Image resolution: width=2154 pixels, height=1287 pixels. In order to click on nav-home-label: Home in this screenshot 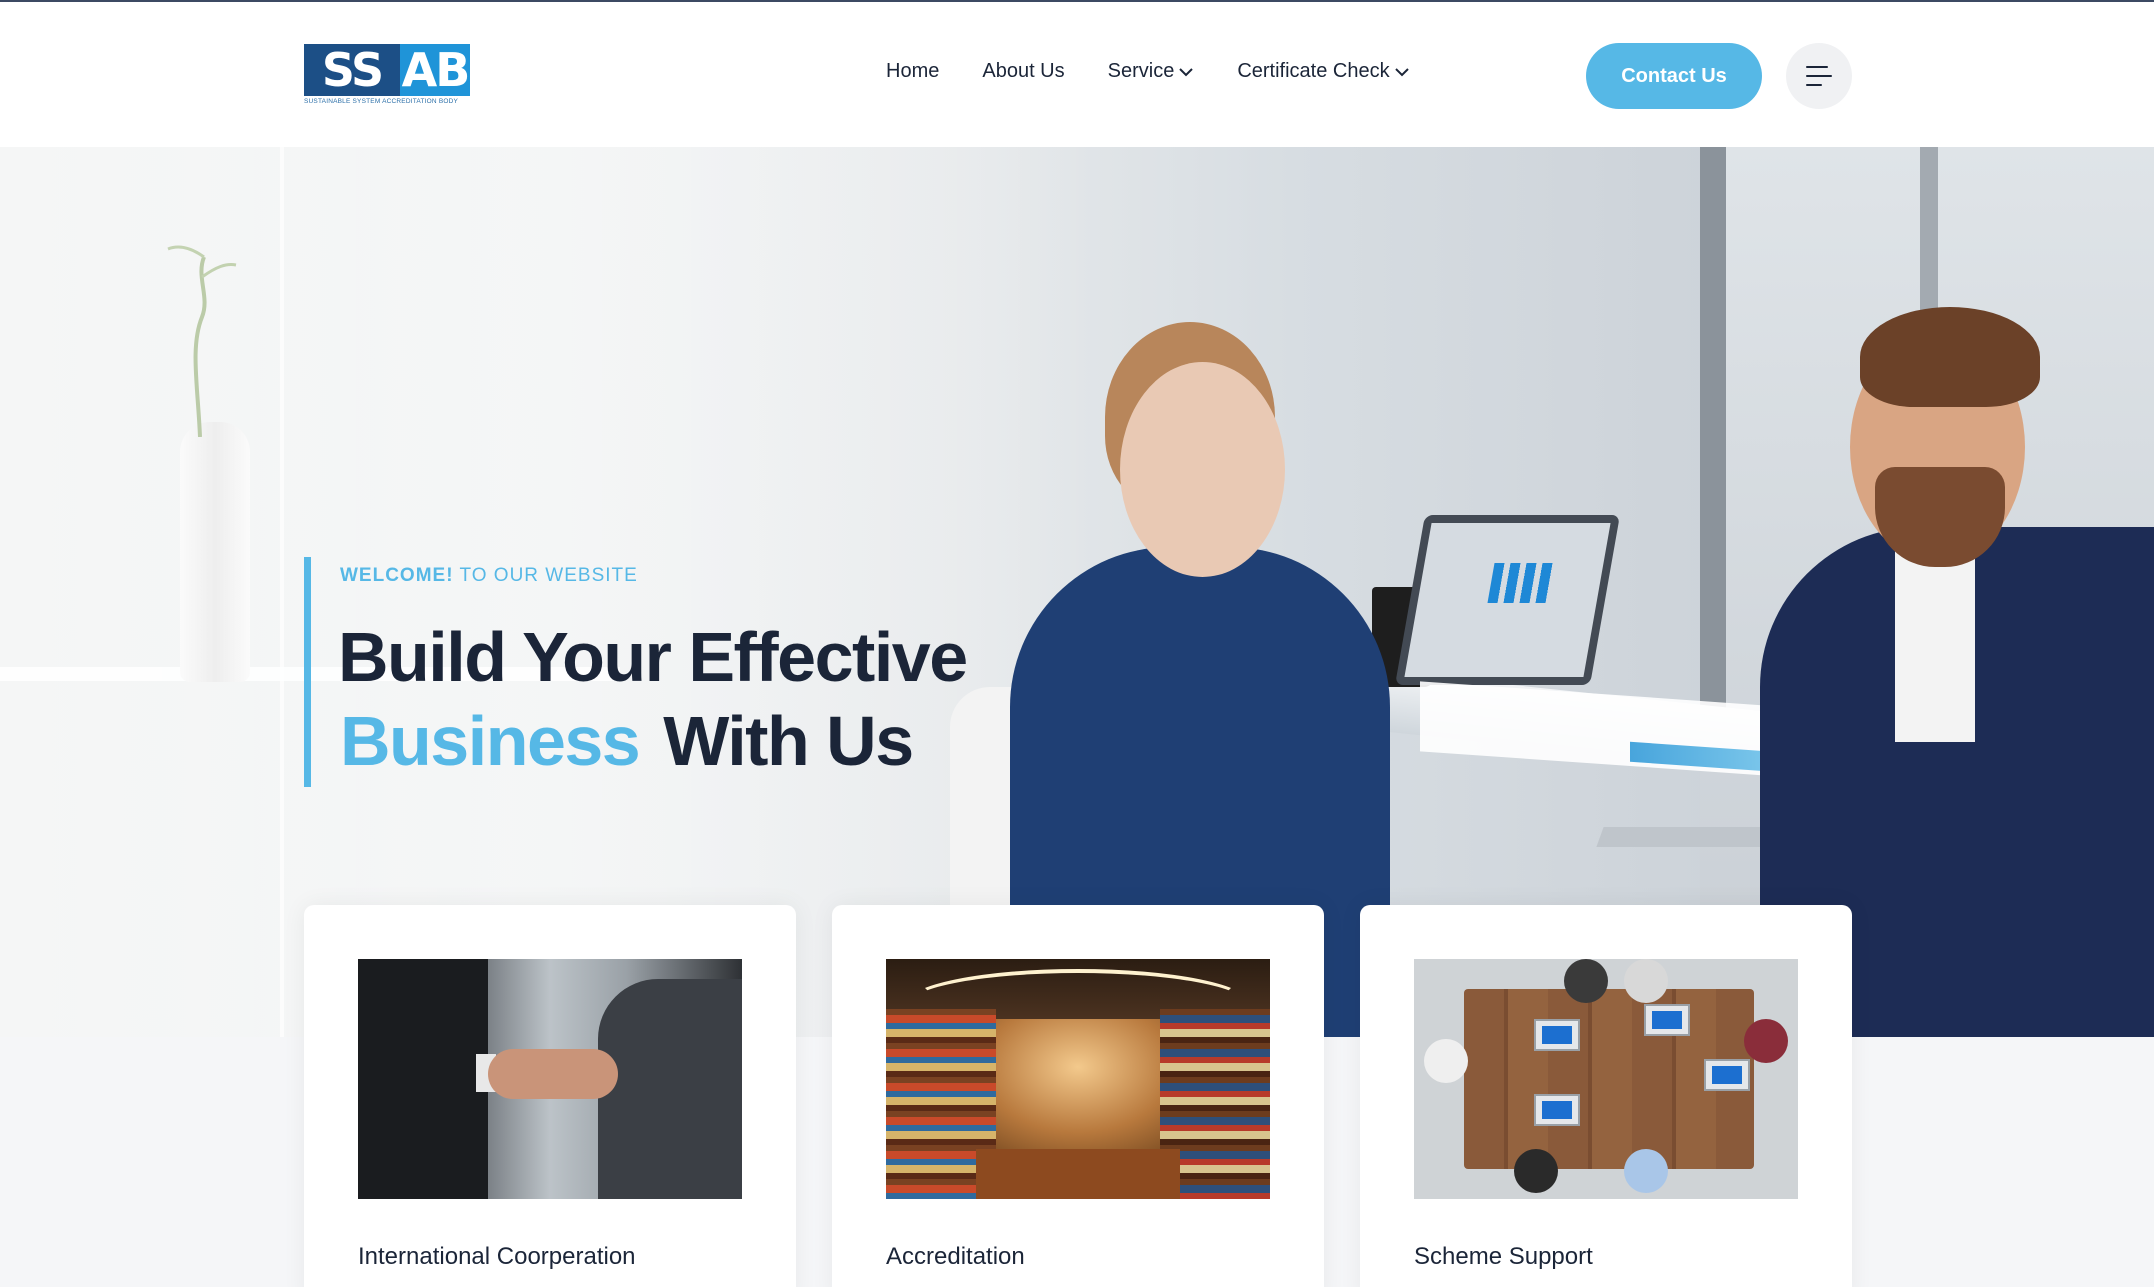, I will do `click(913, 71)`.